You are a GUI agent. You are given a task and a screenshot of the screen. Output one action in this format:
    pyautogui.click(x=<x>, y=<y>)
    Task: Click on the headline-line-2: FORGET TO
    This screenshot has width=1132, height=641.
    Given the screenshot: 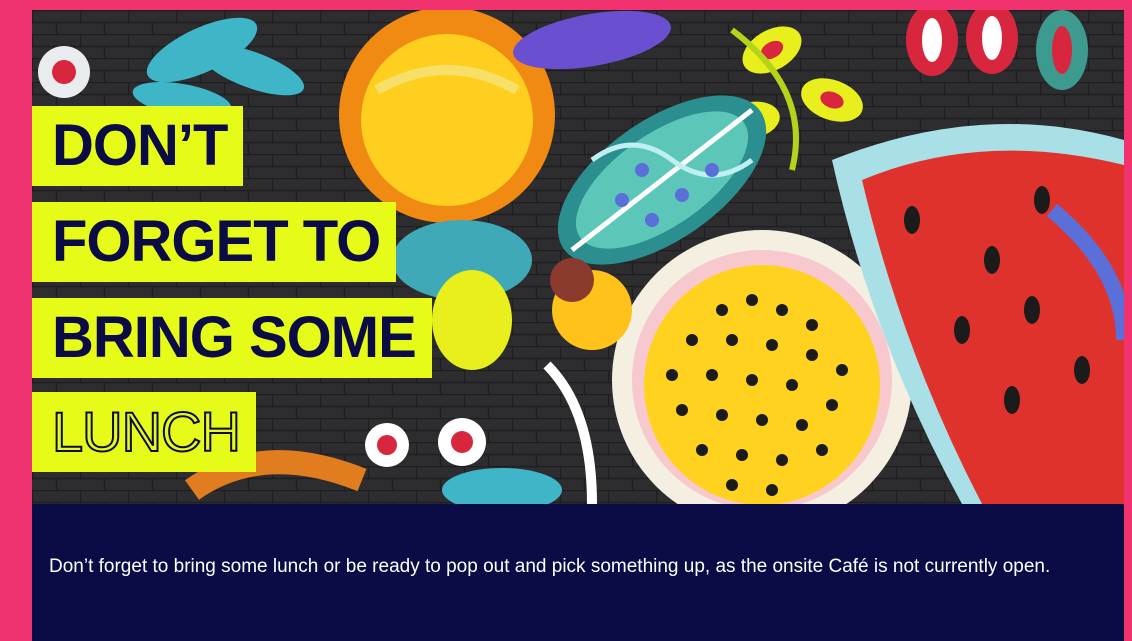 What is the action you would take?
    pyautogui.click(x=214, y=242)
    